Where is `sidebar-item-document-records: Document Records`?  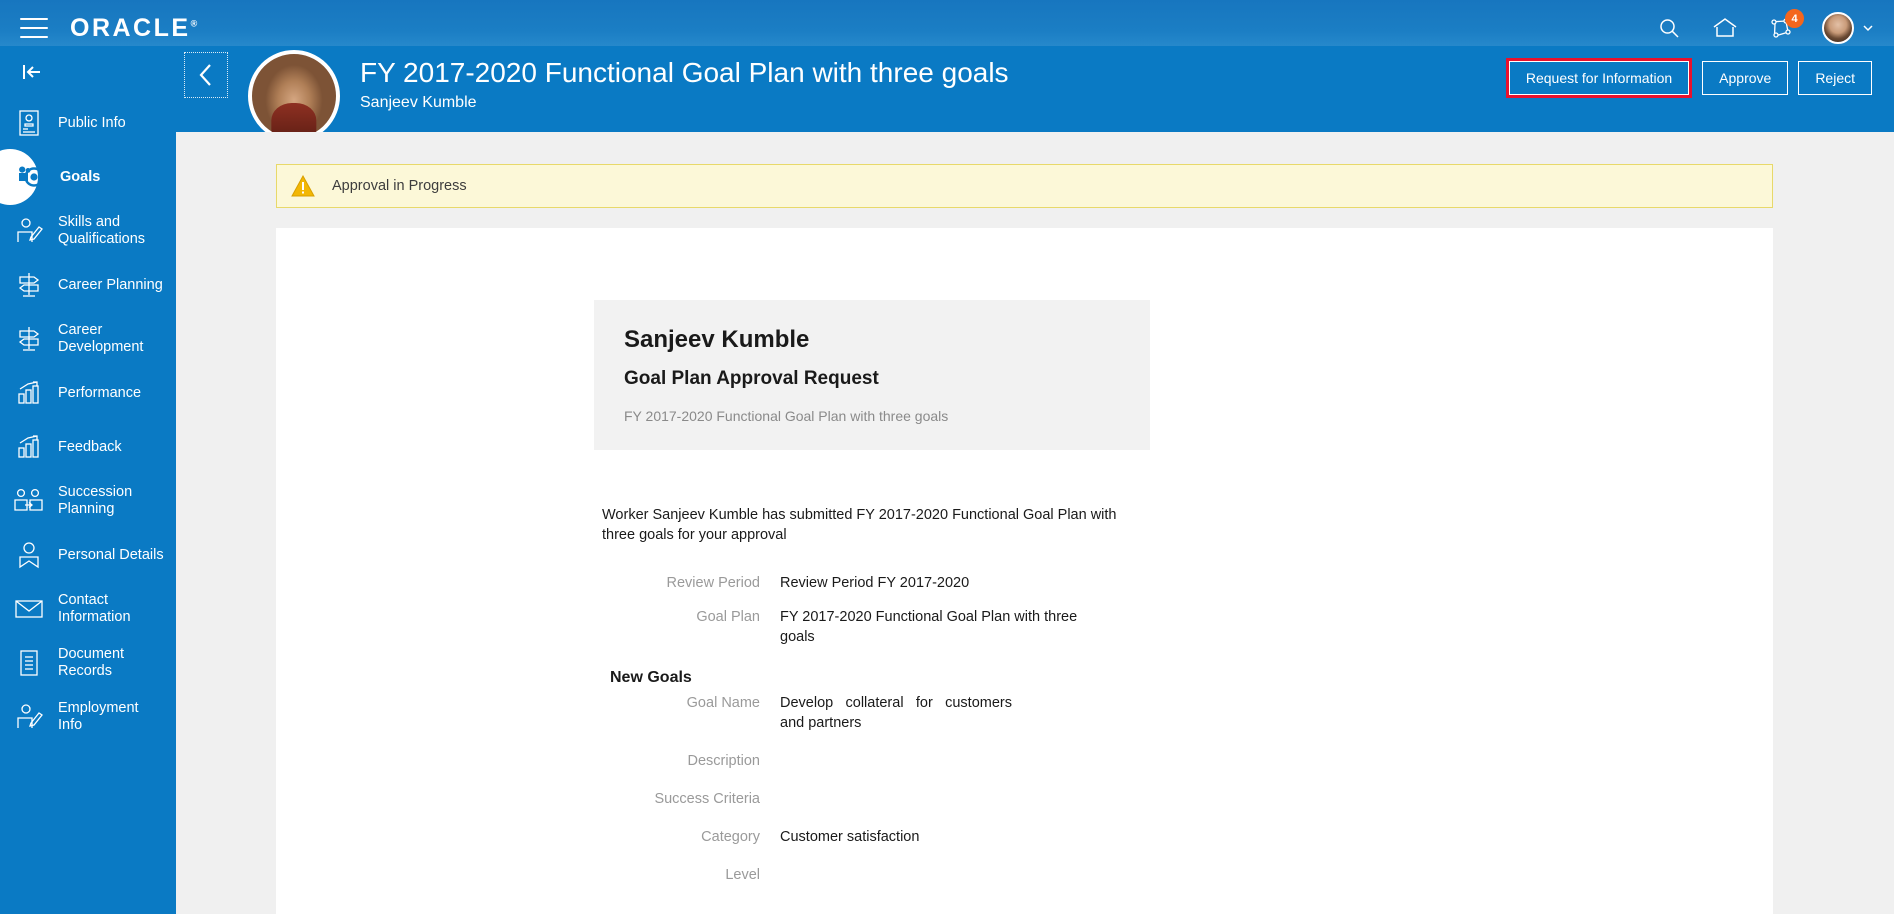
sidebar-item-document-records: Document Records is located at coordinates (88, 663).